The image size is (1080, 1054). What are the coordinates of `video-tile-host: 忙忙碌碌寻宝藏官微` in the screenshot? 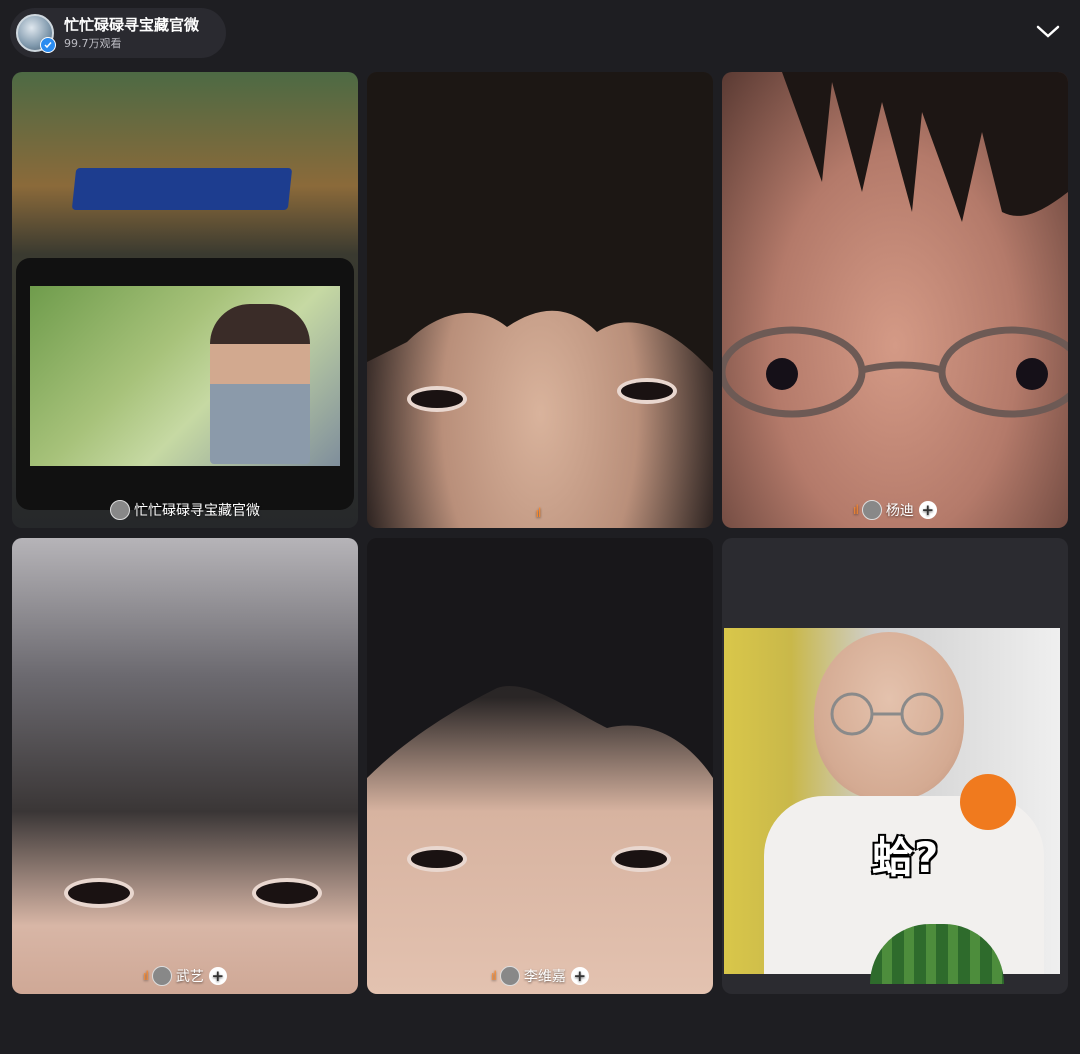 It's located at (185, 300).